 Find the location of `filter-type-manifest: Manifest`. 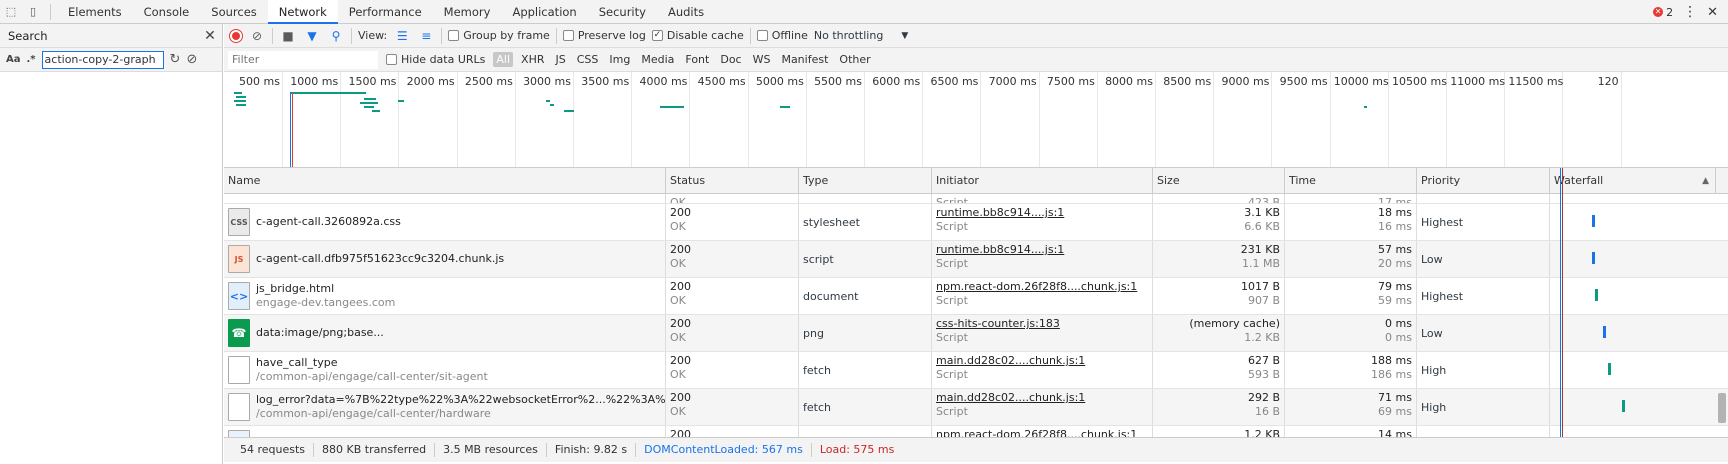

filter-type-manifest: Manifest is located at coordinates (804, 59).